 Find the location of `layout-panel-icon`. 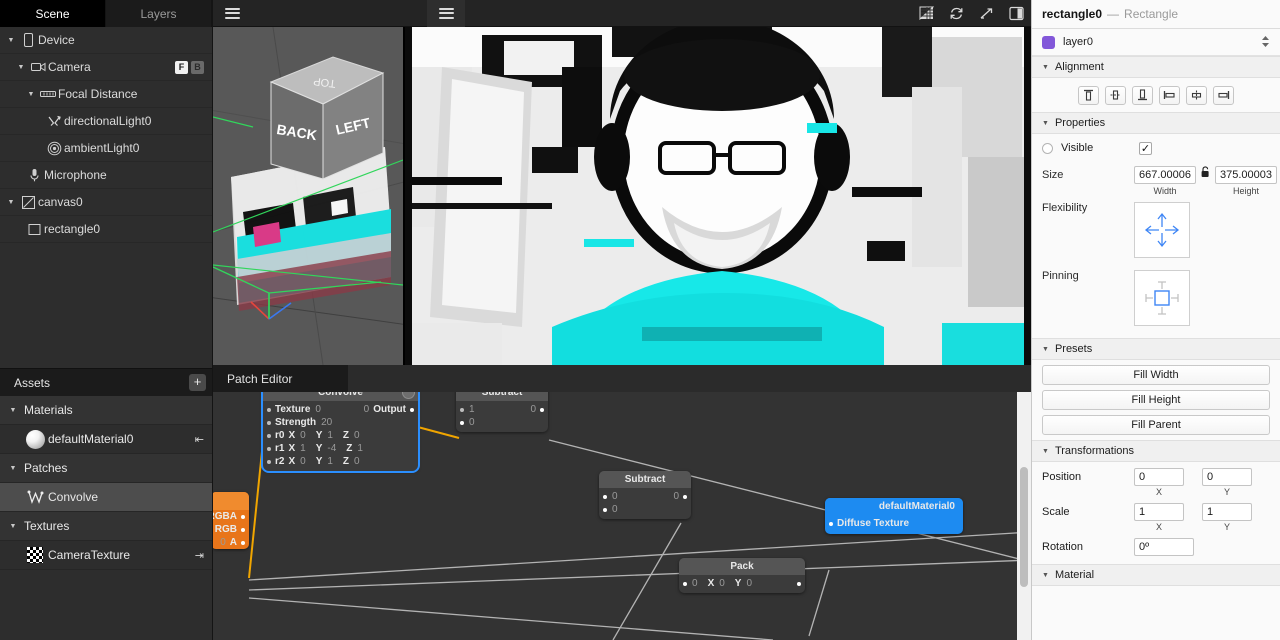

layout-panel-icon is located at coordinates (1016, 13).